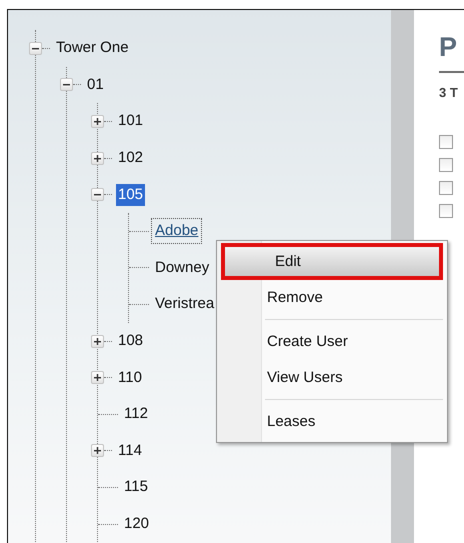  Describe the element at coordinates (448, 92) in the screenshot. I see `subtitle: 3 T` at that location.